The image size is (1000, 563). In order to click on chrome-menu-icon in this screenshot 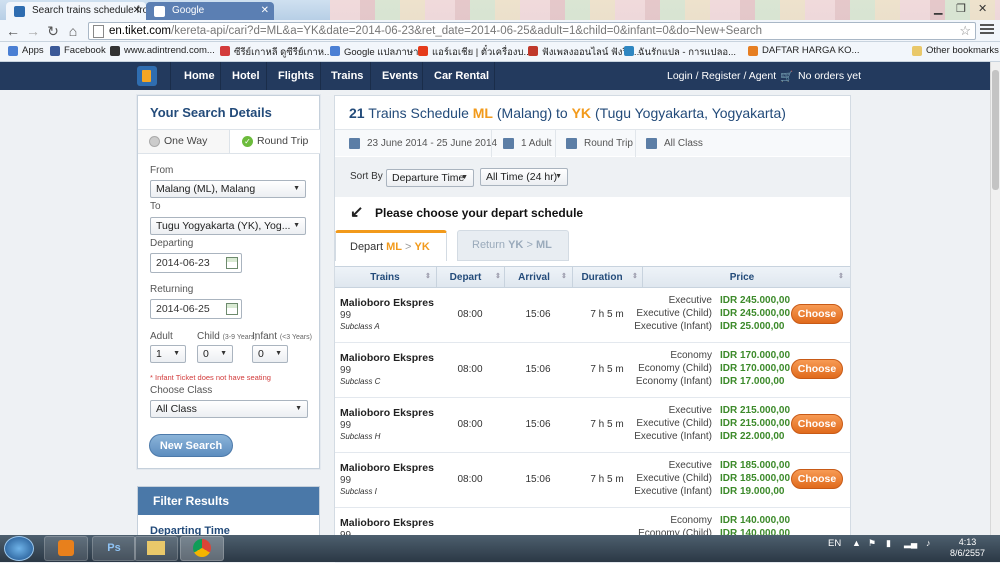, I will do `click(987, 29)`.